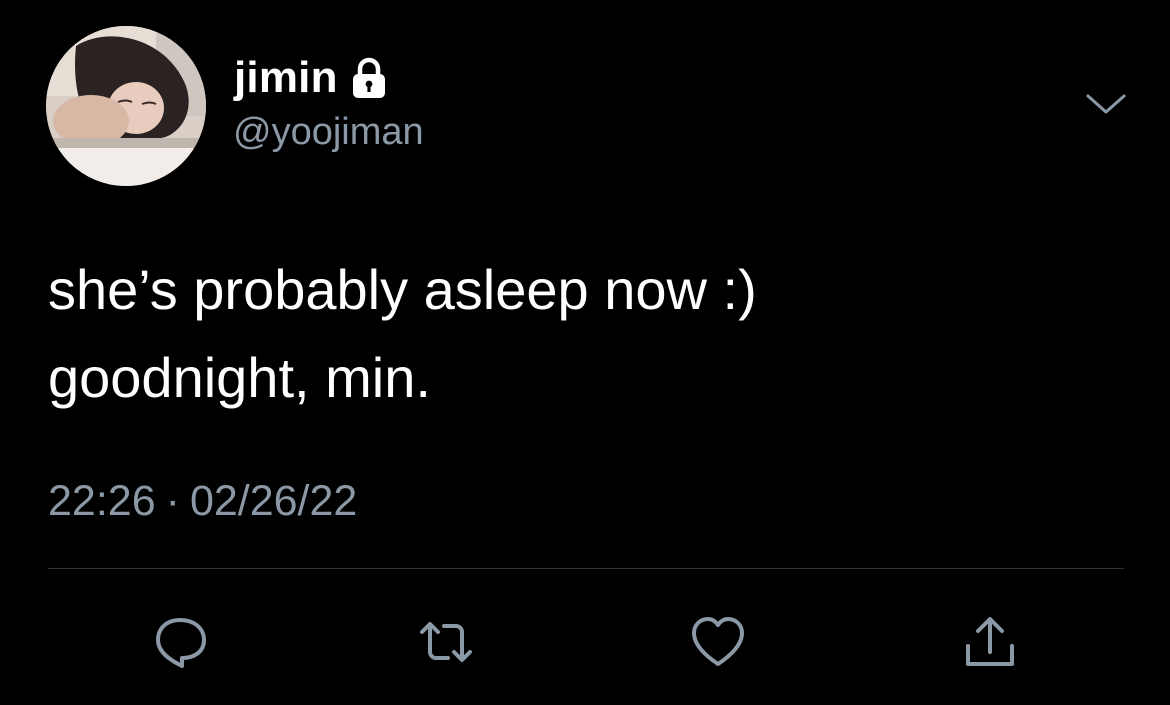  I want to click on retweet-button, so click(446, 642).